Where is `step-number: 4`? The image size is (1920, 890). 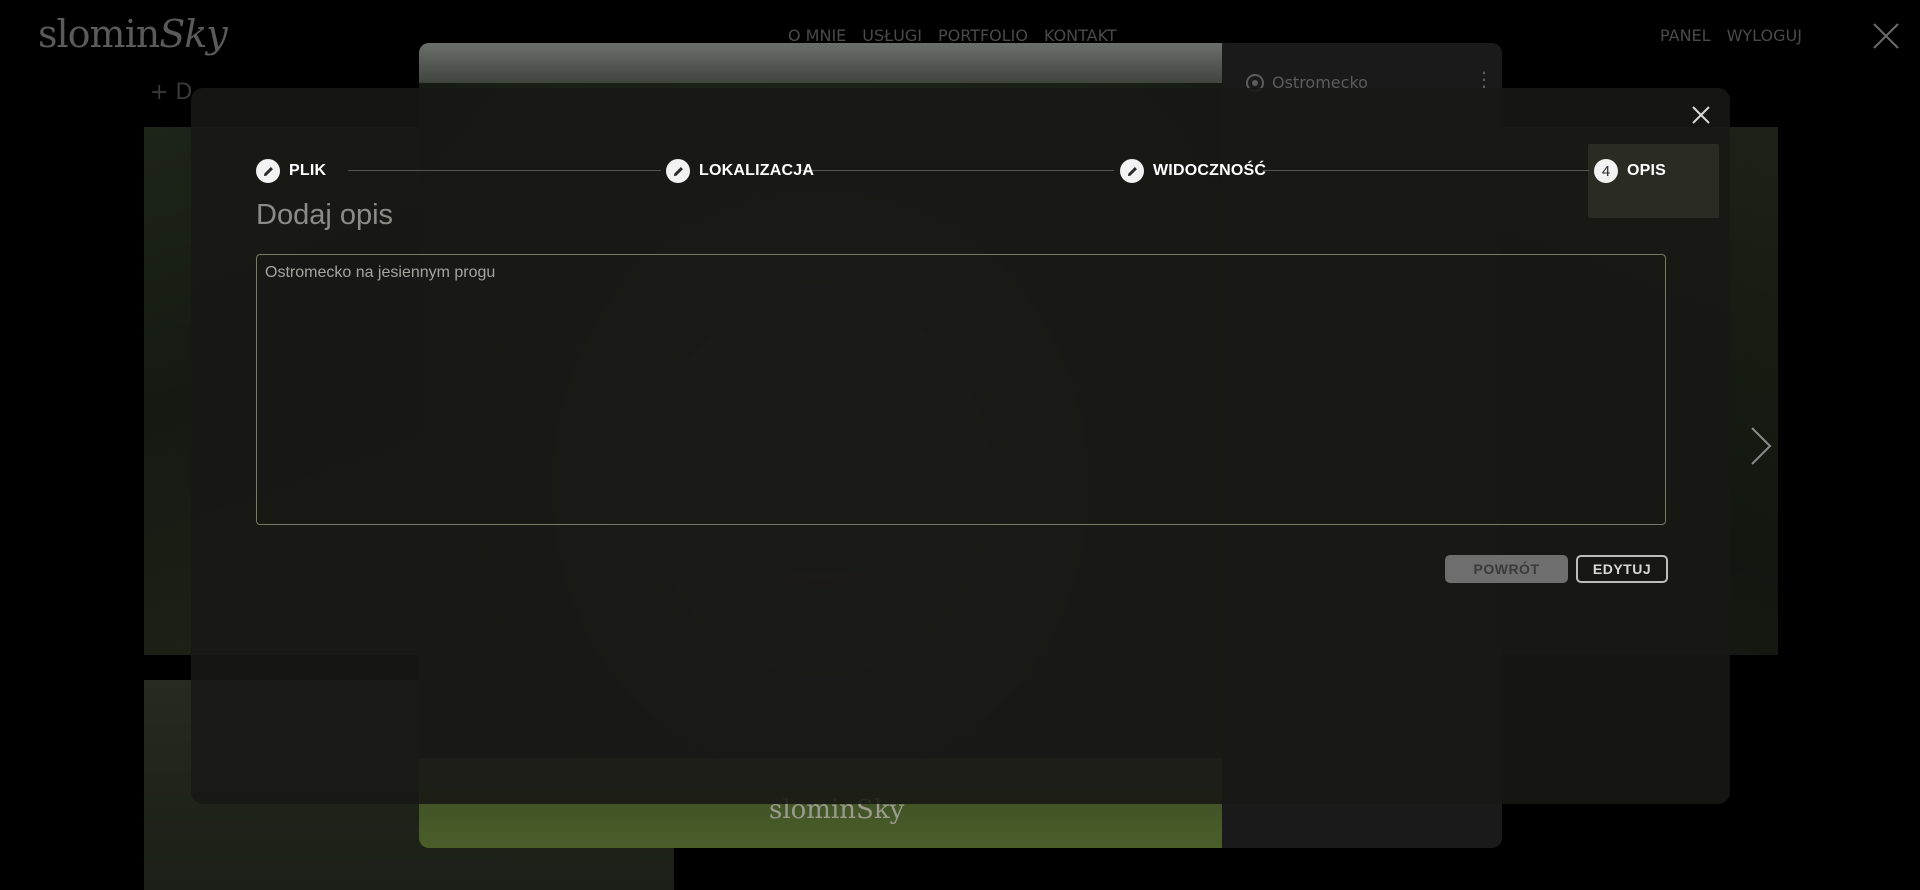 step-number: 4 is located at coordinates (1606, 171).